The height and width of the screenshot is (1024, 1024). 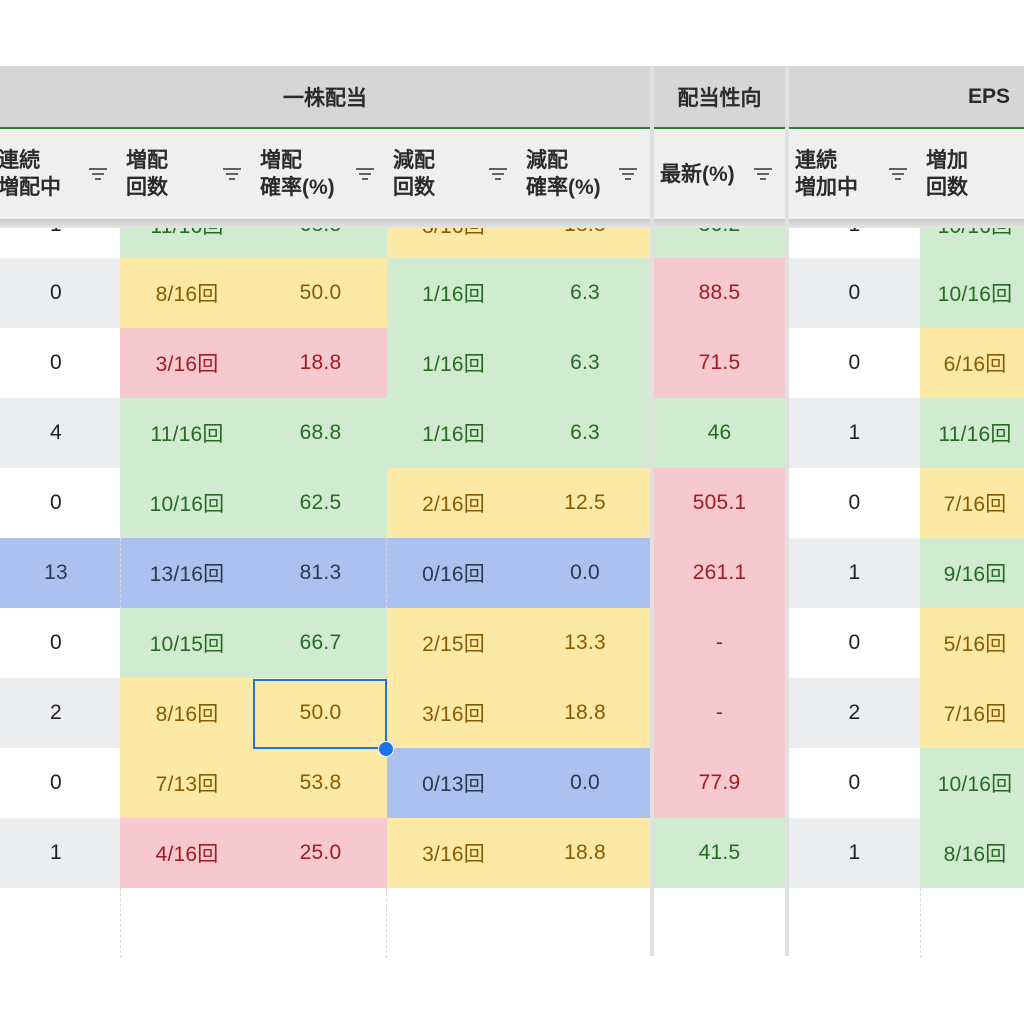 I want to click on column-header-label: 連続 増配中, so click(x=30, y=174).